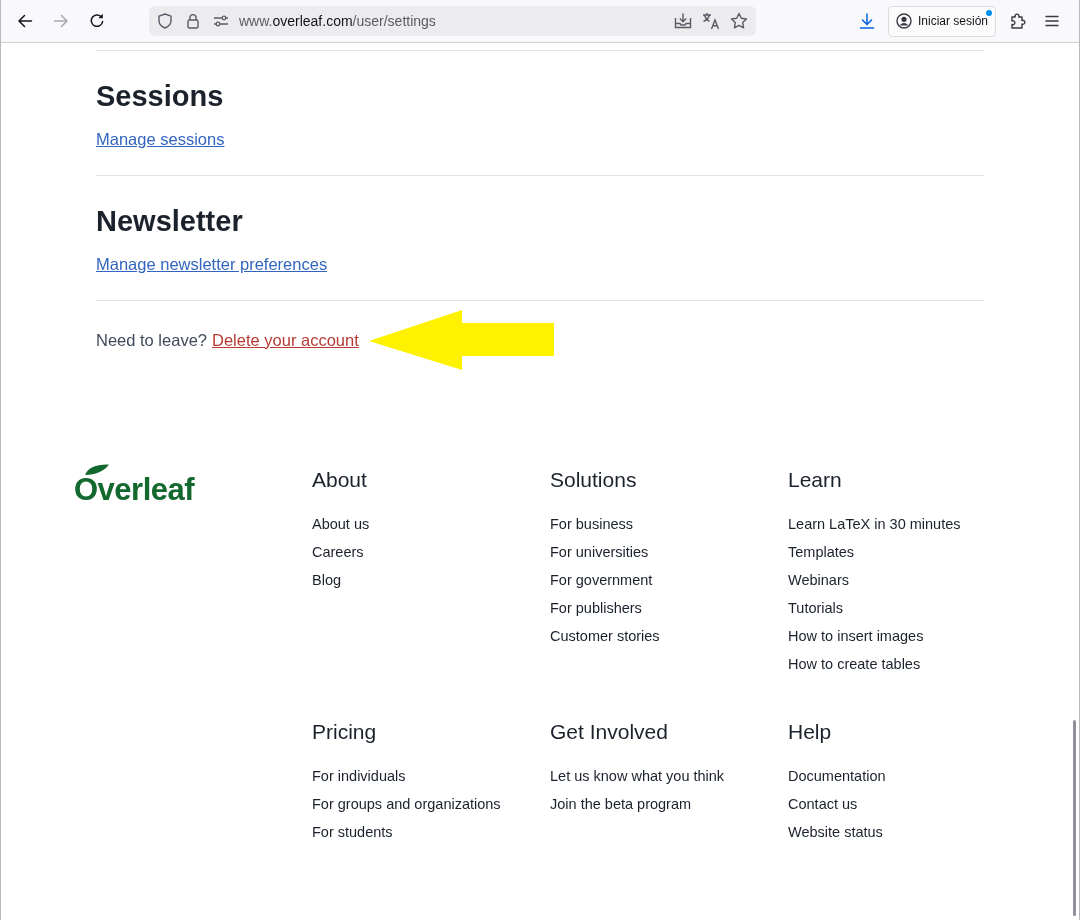  Describe the element at coordinates (25, 21) in the screenshot. I see `left-arrow-icon` at that location.